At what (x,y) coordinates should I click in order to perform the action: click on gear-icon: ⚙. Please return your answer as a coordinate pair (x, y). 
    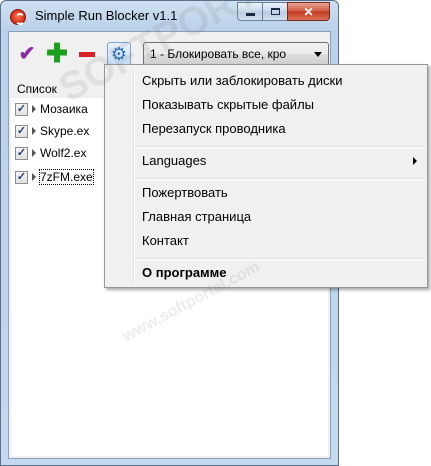
    Looking at the image, I should click on (119, 54).